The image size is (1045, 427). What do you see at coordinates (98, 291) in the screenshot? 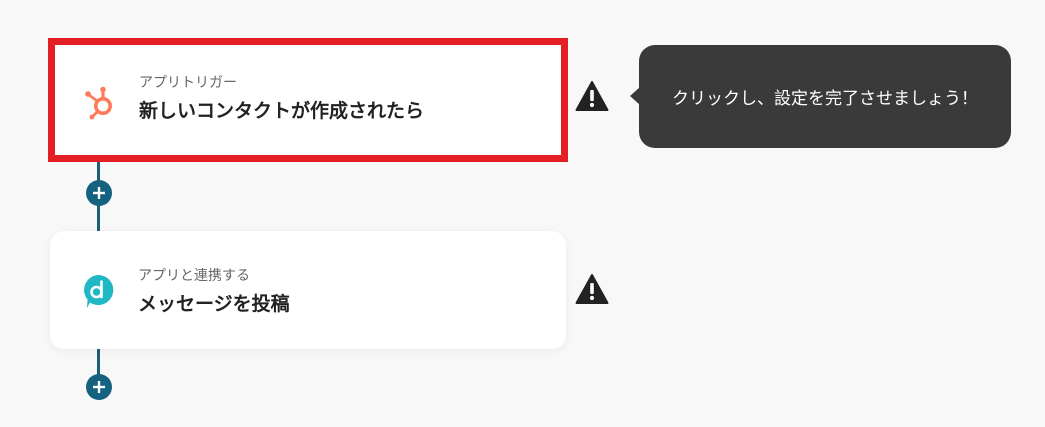
I see `direct-icon` at bounding box center [98, 291].